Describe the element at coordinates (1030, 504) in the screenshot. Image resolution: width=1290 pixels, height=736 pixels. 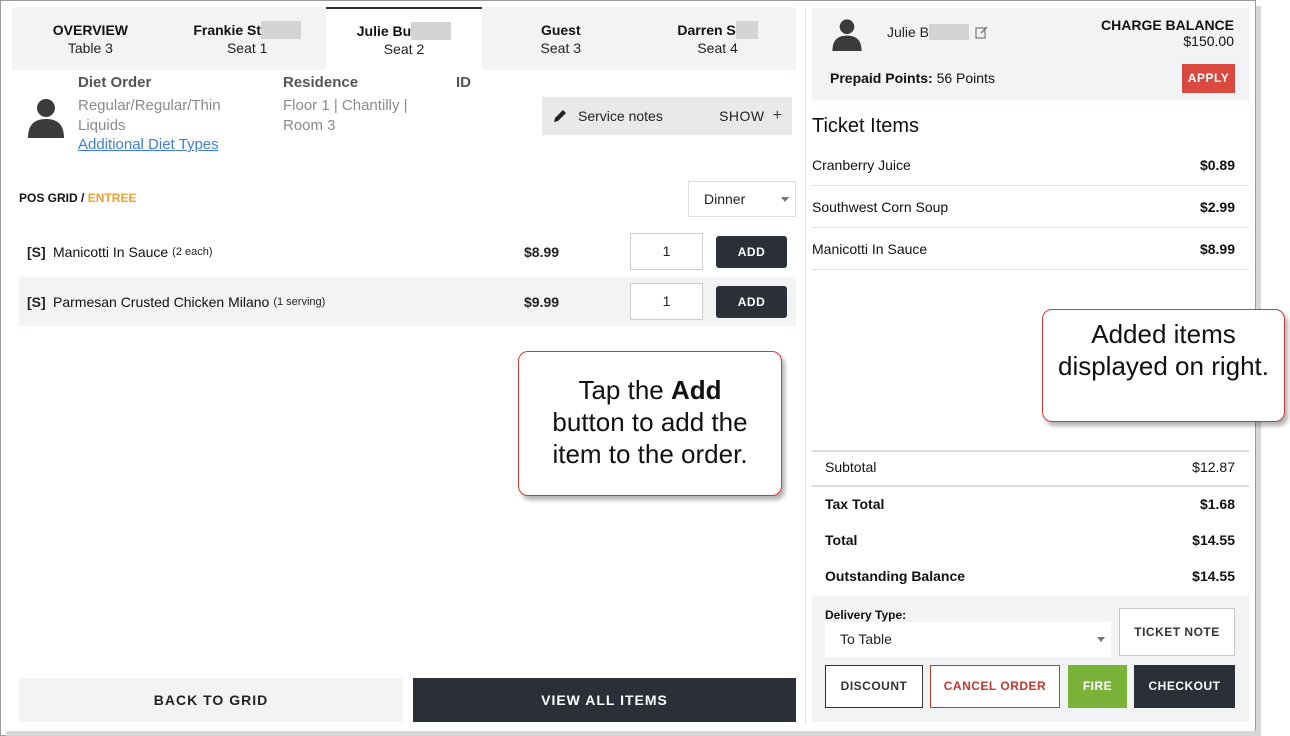
I see `tax-row: Tax Total $1.68` at that location.